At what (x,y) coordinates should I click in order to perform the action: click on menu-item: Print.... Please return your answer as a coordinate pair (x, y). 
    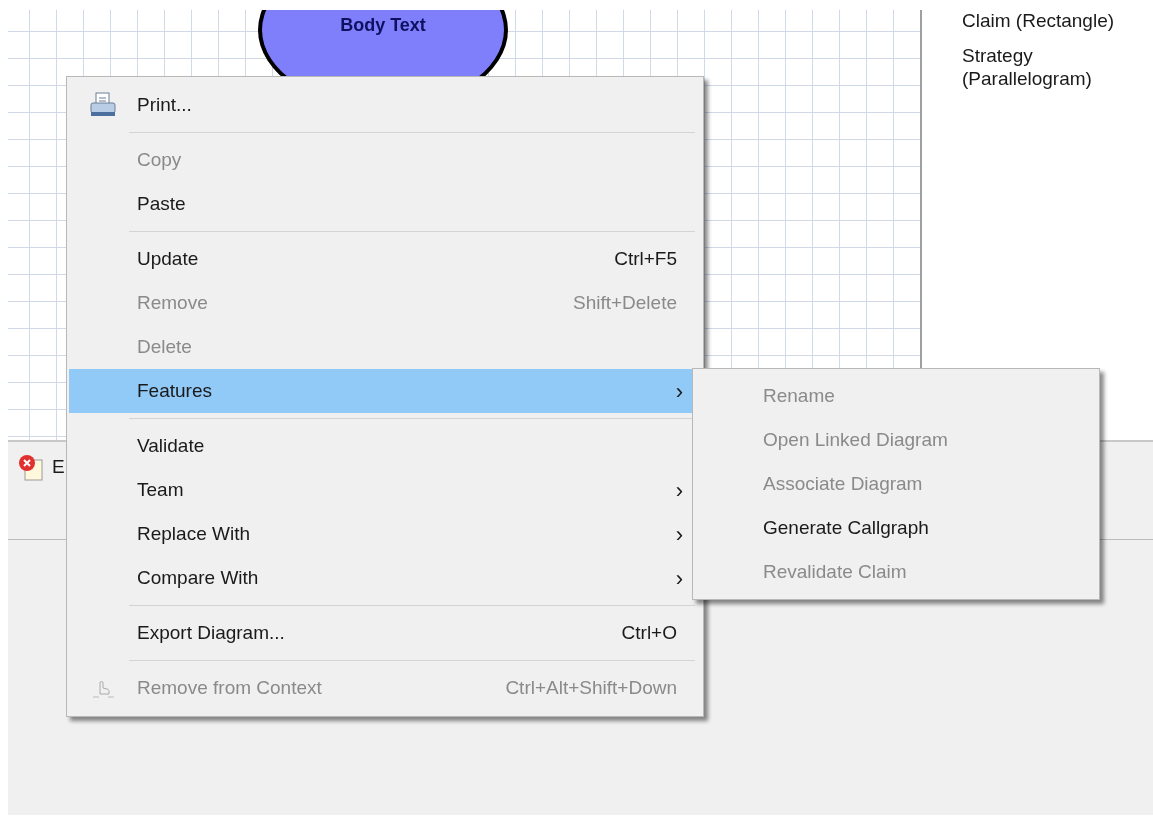
    Looking at the image, I should click on (385, 105).